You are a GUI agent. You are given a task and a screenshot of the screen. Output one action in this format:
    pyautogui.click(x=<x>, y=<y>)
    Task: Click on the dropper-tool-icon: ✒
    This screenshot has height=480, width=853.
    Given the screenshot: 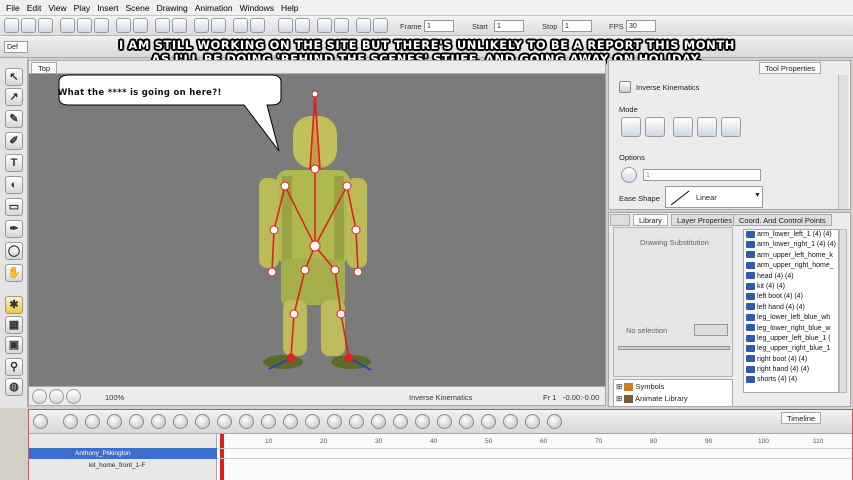 What is the action you would take?
    pyautogui.click(x=14, y=229)
    